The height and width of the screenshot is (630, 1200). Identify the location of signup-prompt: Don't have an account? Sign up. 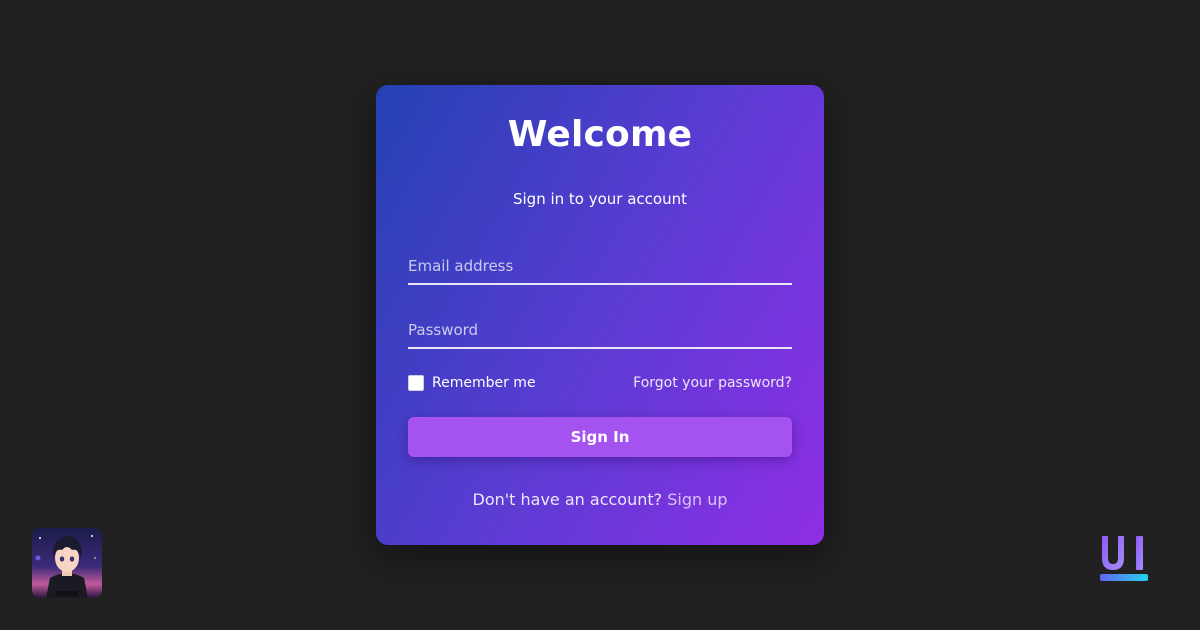
(600, 499).